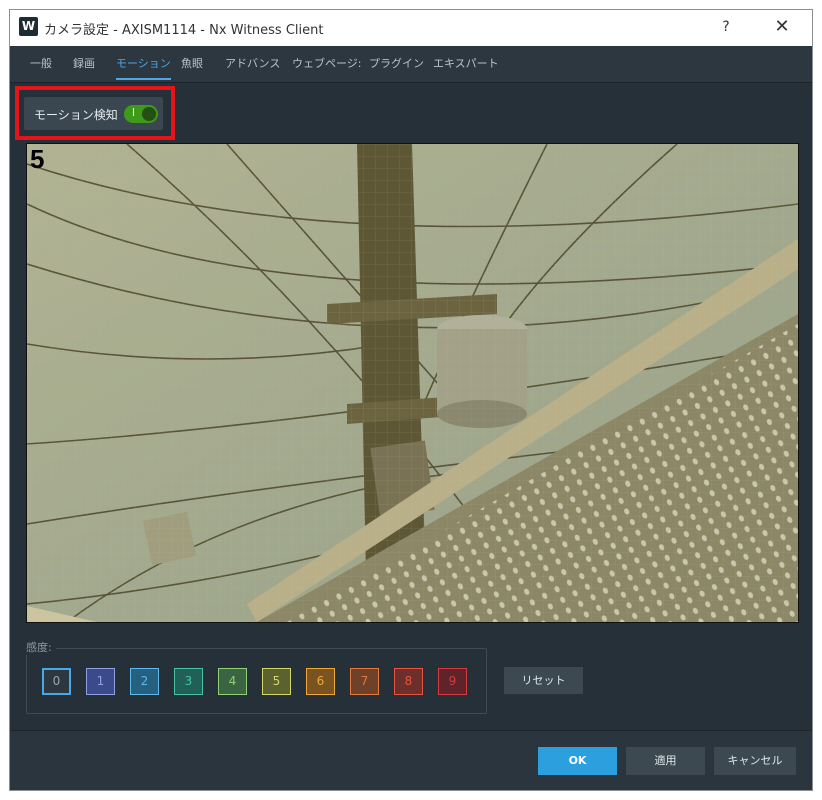 The image size is (822, 800). Describe the element at coordinates (364, 681) in the screenshot. I see `sensitivity-level-7-button: 7` at that location.